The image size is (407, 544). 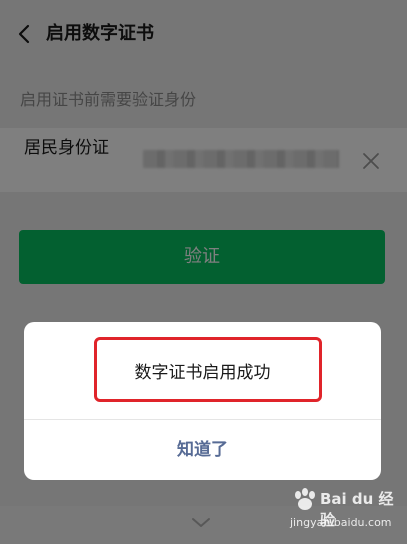 I want to click on watermark-url: jingyan.baidu.com, so click(x=341, y=522).